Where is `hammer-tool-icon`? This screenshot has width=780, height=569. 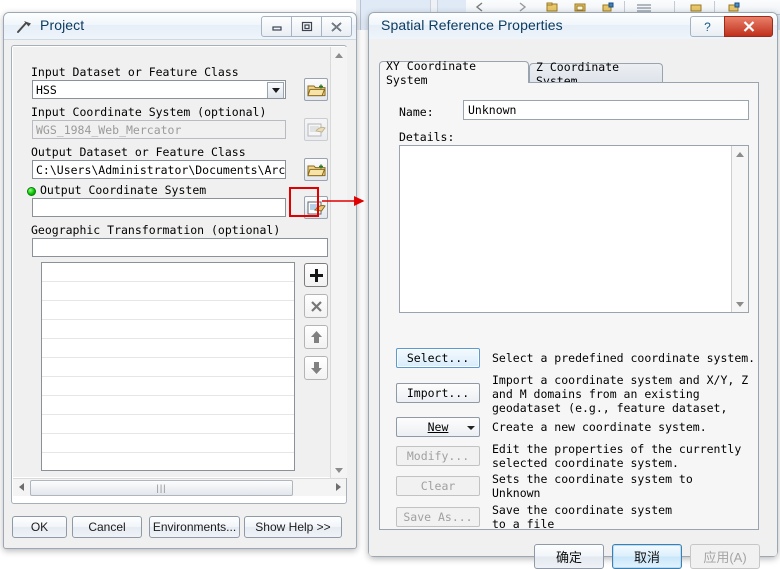 hammer-tool-icon is located at coordinates (24, 27).